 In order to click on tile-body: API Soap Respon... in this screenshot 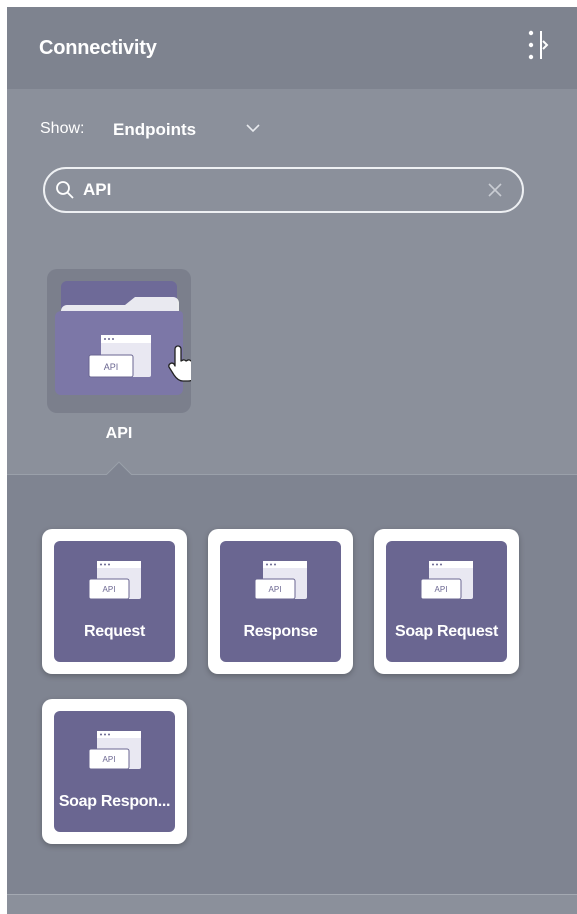, I will do `click(114, 771)`.